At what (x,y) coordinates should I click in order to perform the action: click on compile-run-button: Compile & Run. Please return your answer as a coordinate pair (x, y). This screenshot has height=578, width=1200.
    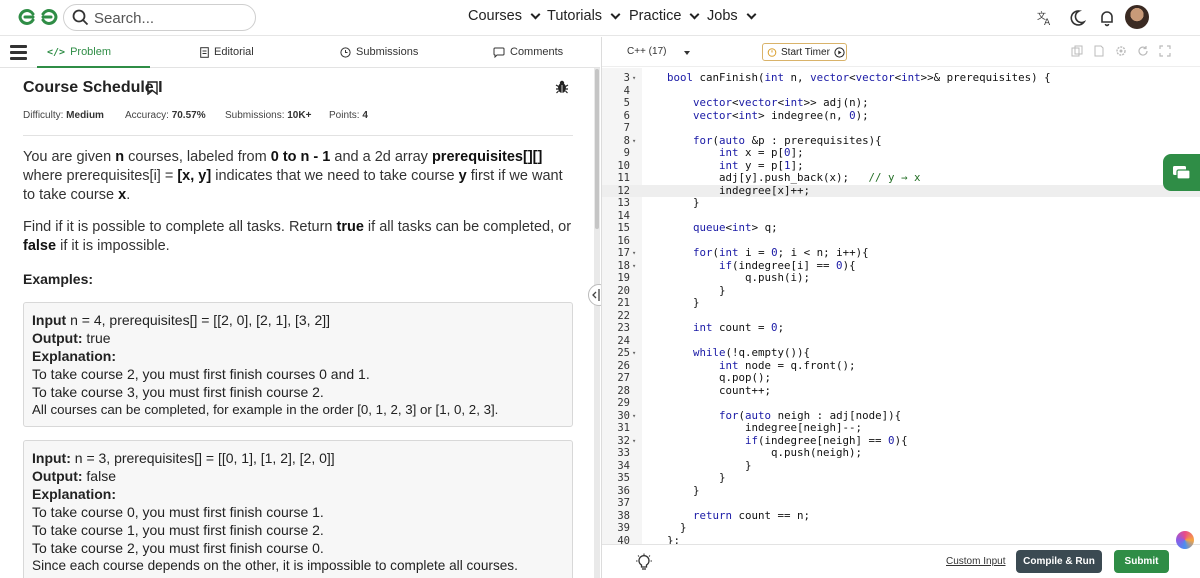
    Looking at the image, I should click on (1059, 561).